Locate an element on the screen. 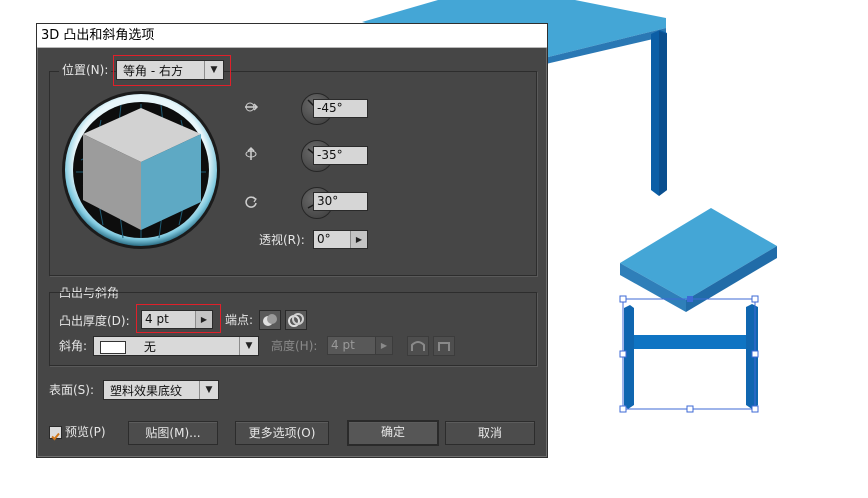 This screenshot has height=498, width=868. y-axis-rotate-icon is located at coordinates (251, 153).